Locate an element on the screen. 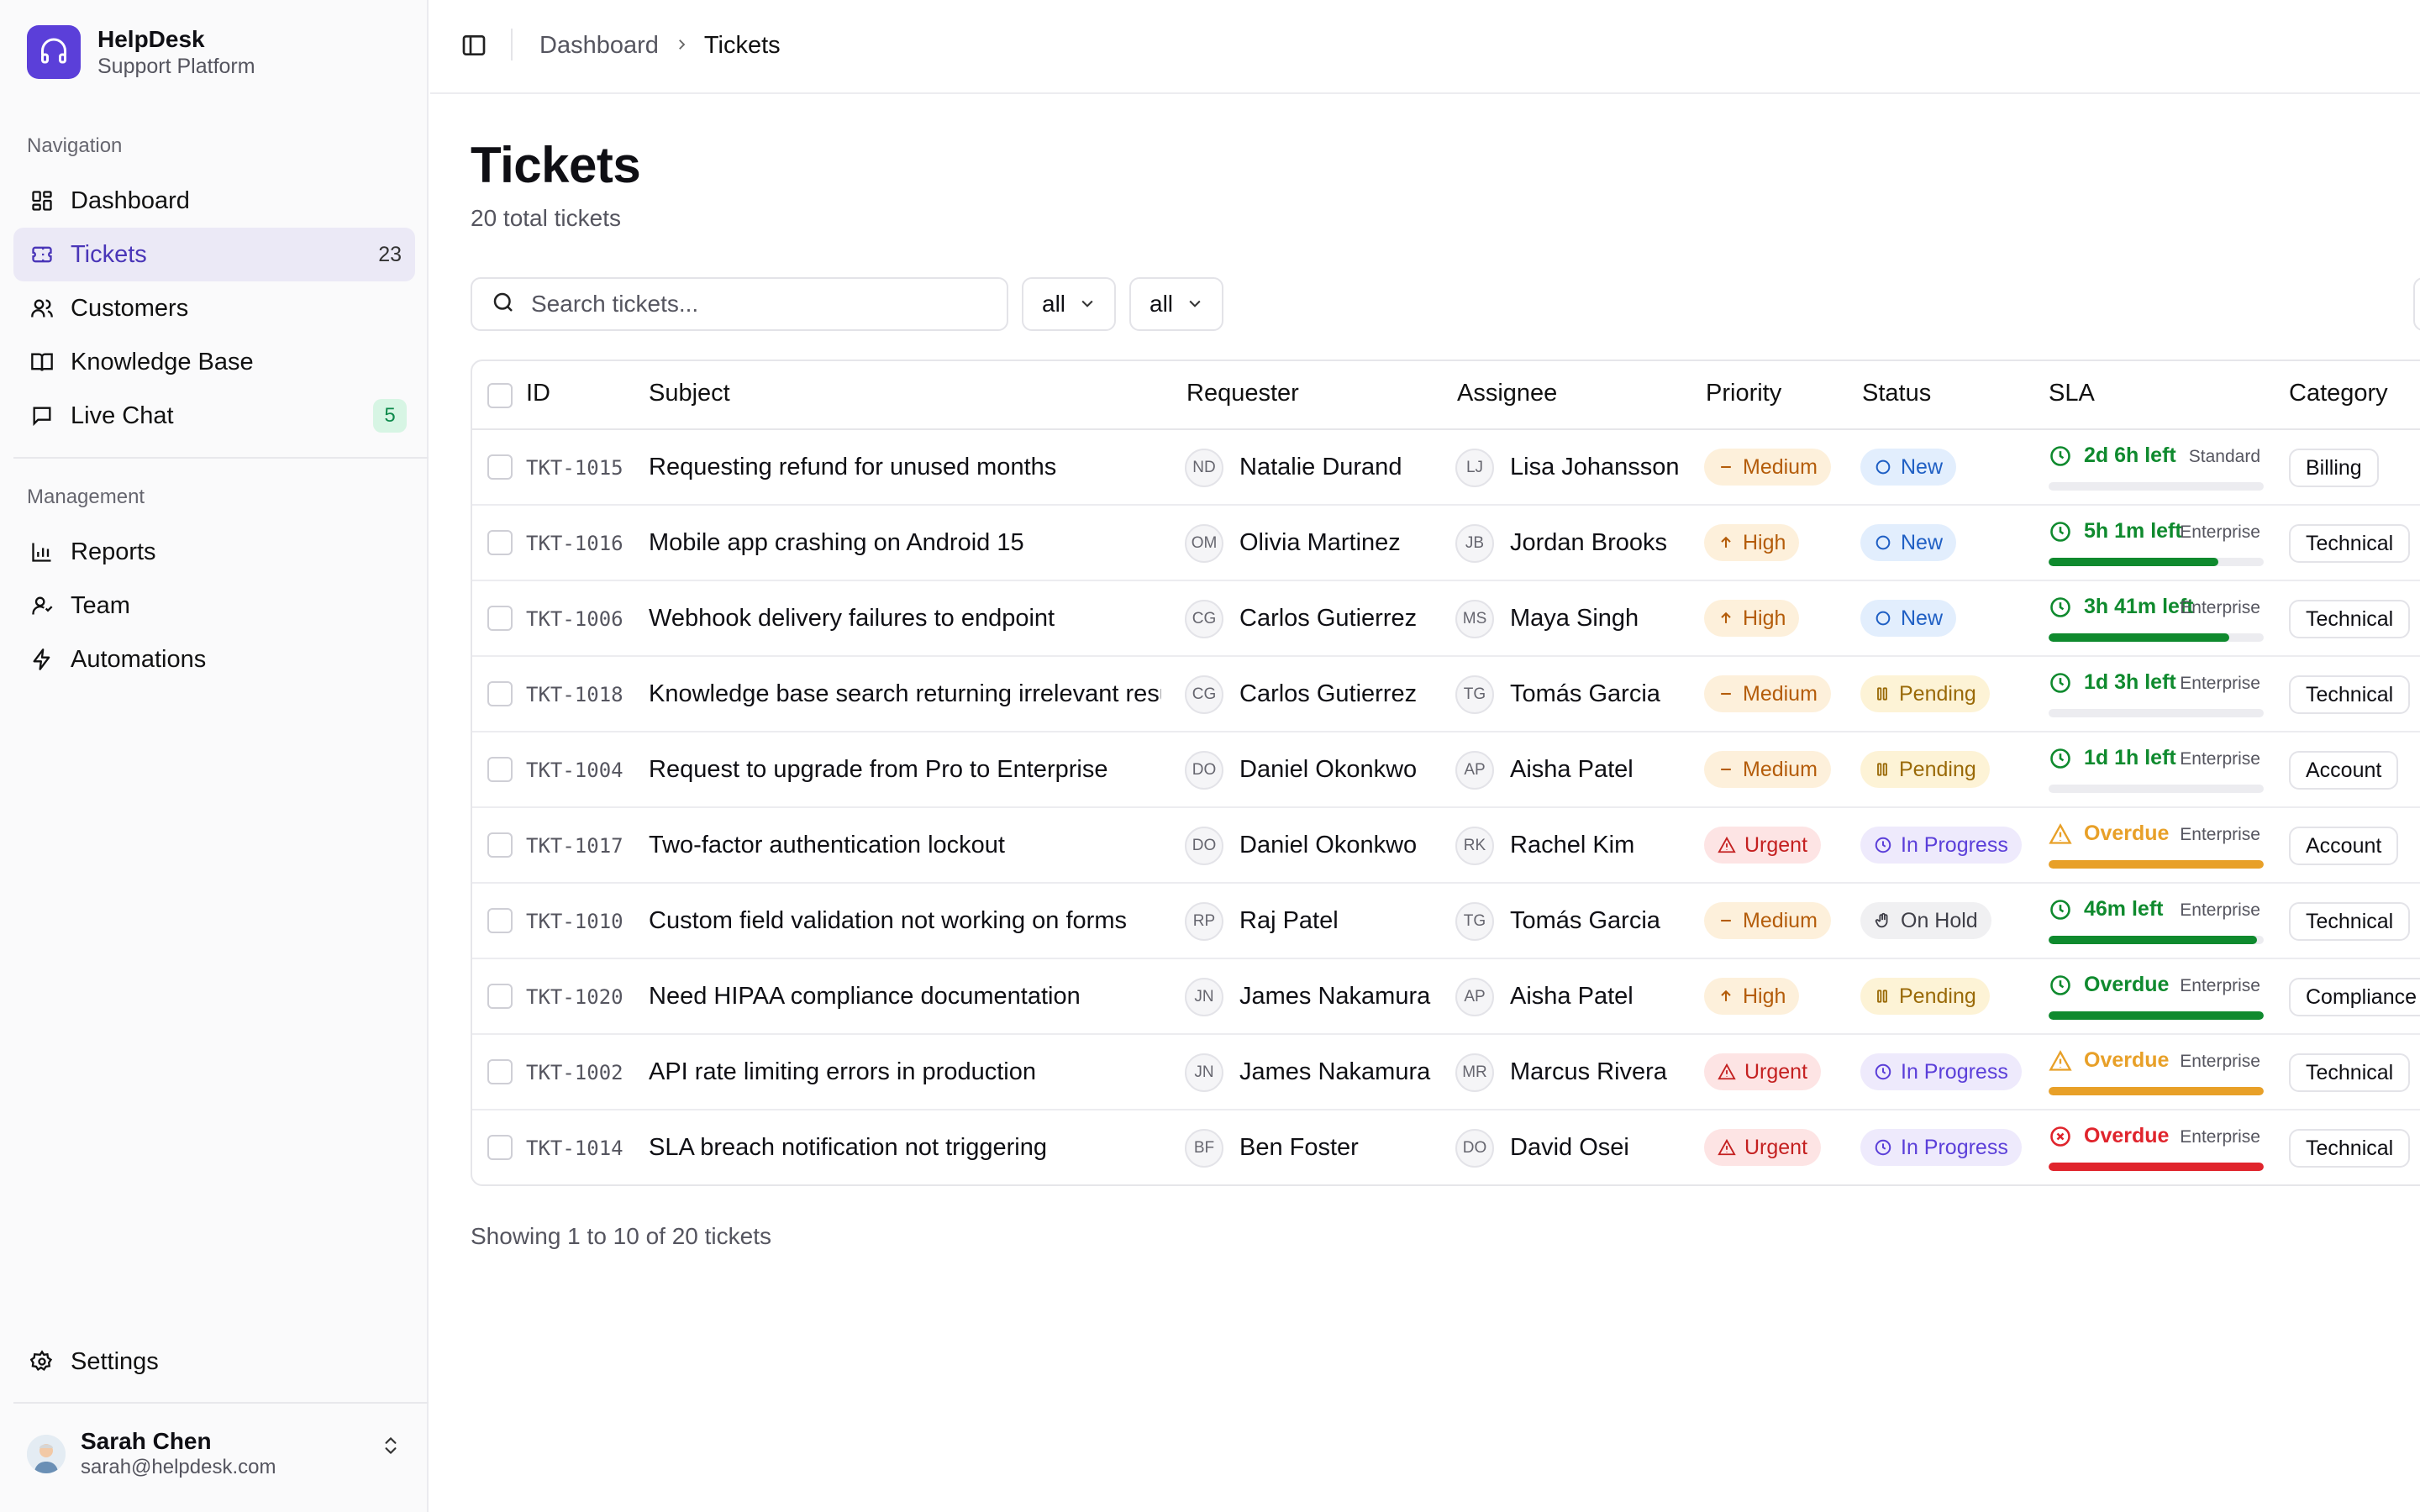 The height and width of the screenshot is (1512, 2420). search-box is located at coordinates (739, 304).